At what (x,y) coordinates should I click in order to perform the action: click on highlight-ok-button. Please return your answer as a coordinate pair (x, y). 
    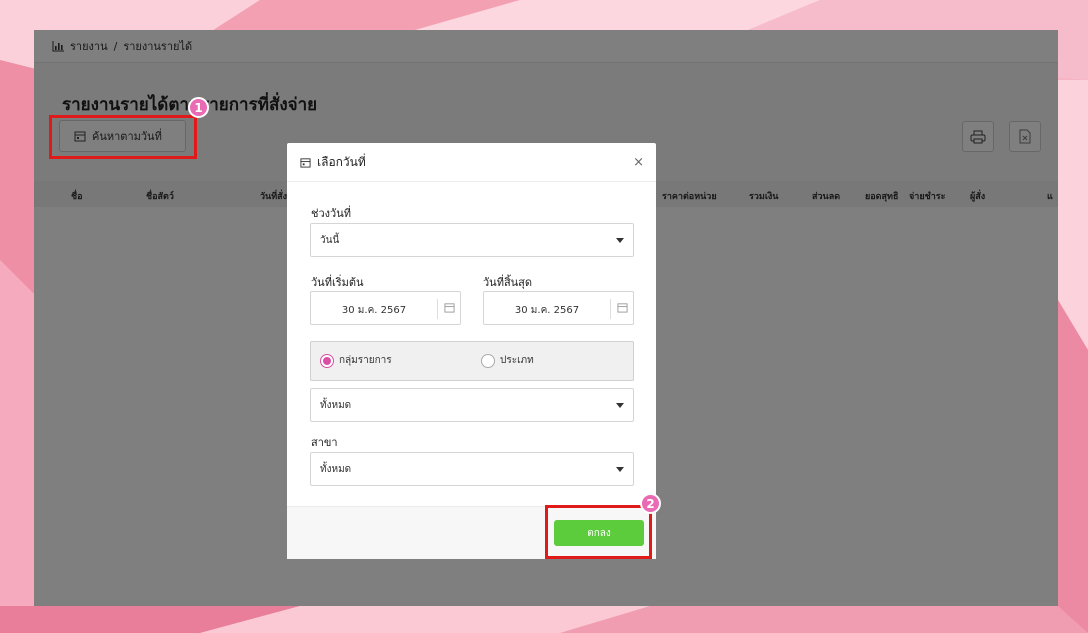
    Looking at the image, I should click on (598, 532).